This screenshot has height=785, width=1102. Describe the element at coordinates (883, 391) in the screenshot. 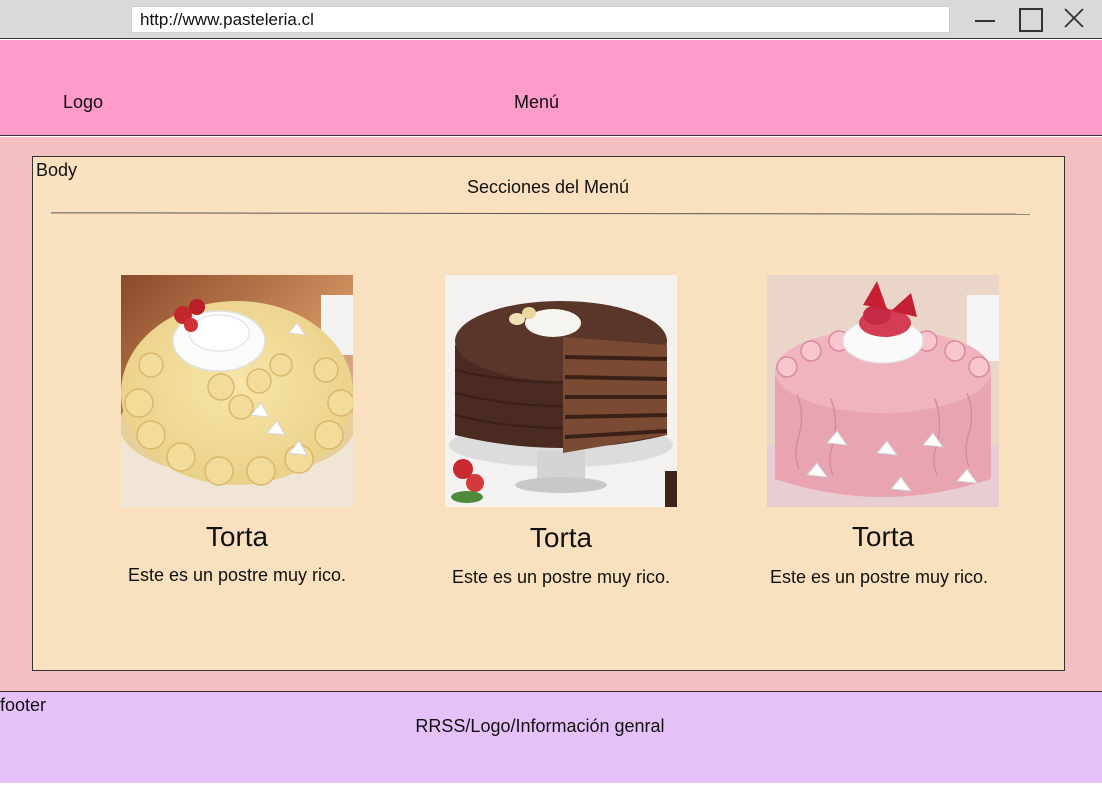

I see `strawberry-cream-cake-image` at that location.